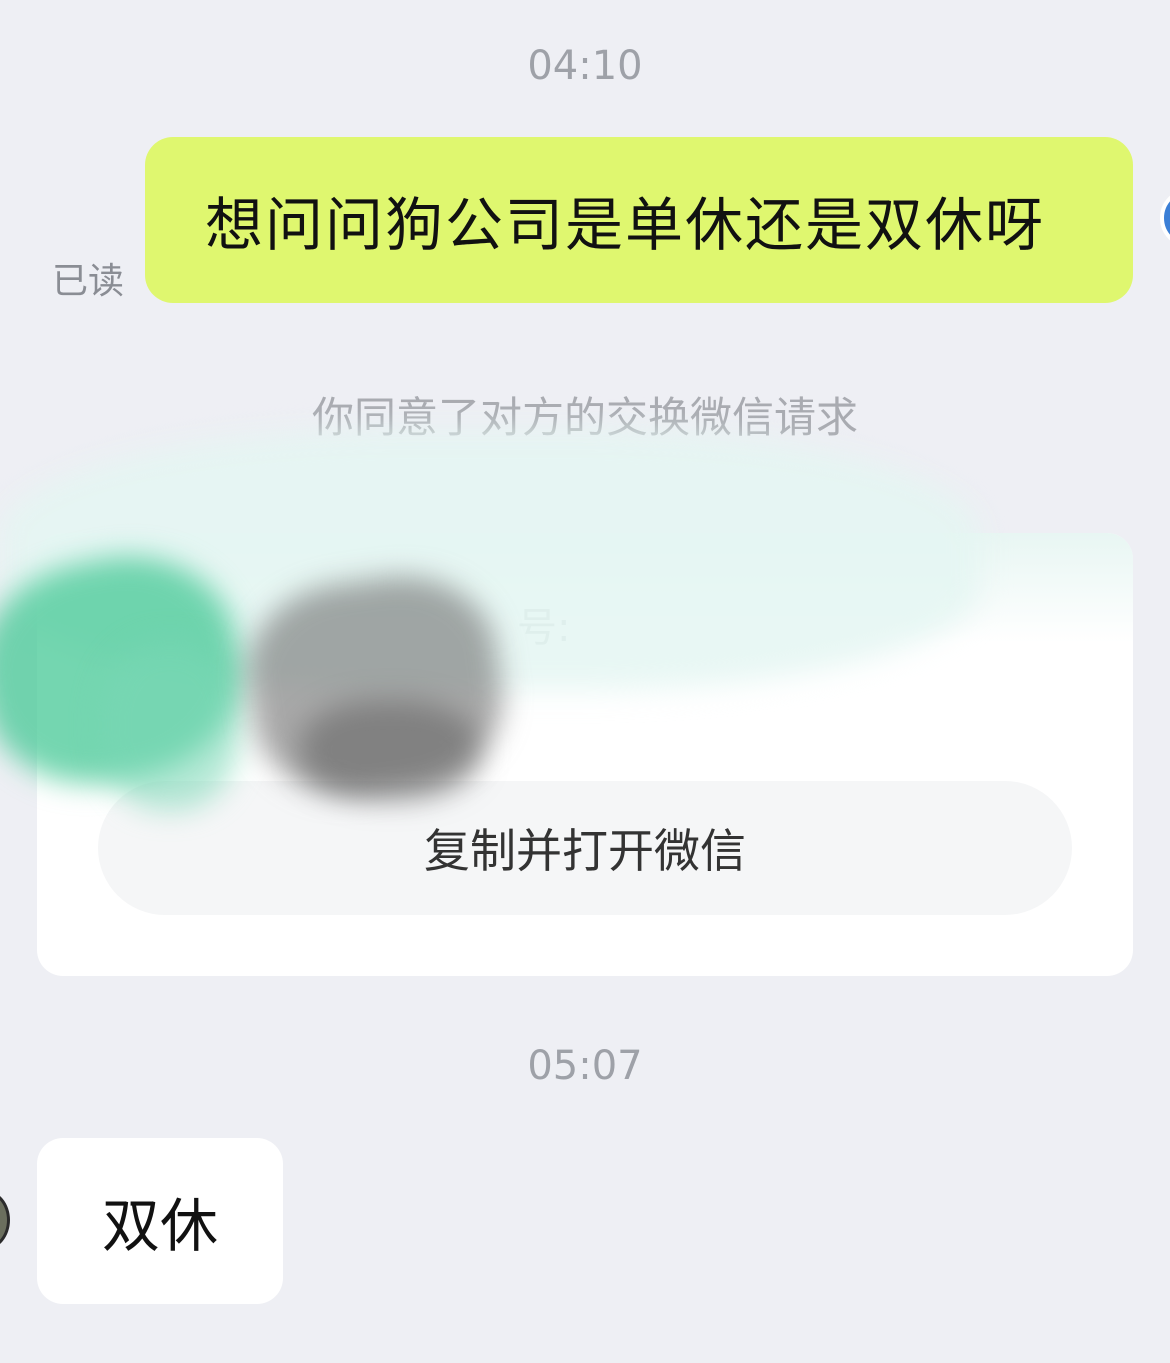 The width and height of the screenshot is (1170, 1363). Describe the element at coordinates (5, 1220) in the screenshot. I see `peer-avatar` at that location.